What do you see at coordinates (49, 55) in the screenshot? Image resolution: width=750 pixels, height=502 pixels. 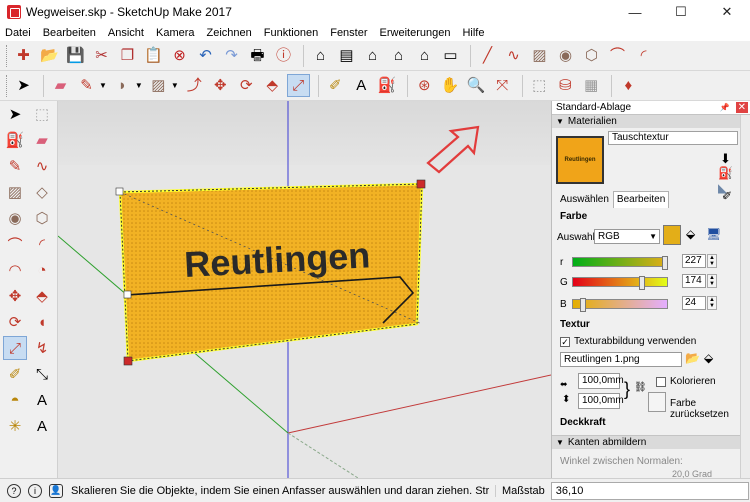 I see `open-folder-icon: 📂` at bounding box center [49, 55].